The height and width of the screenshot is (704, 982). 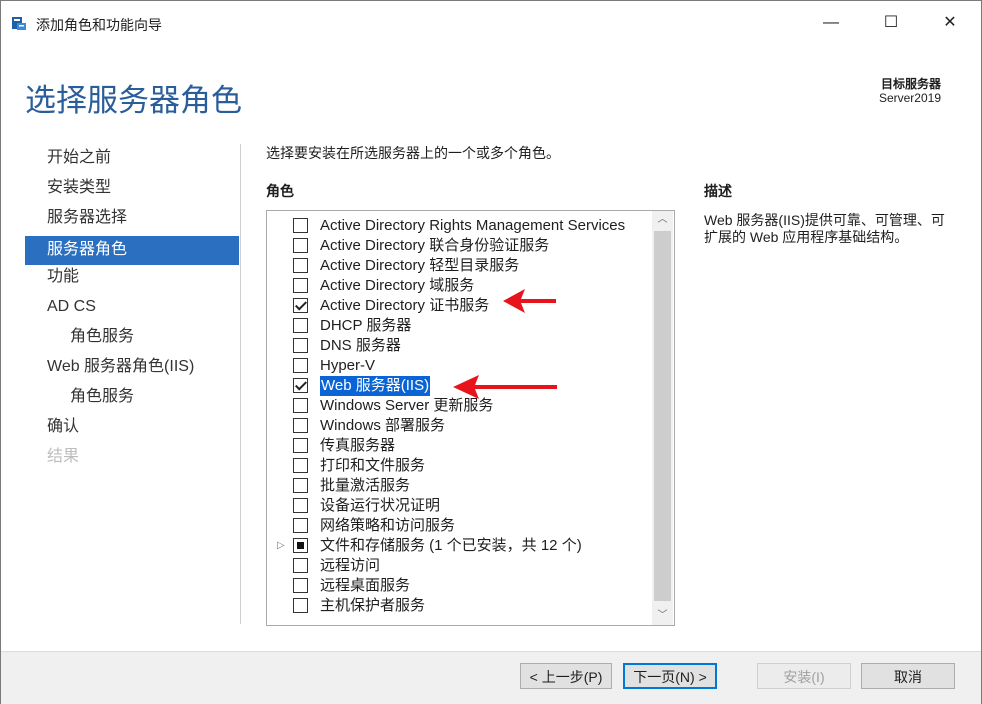 I want to click on role-row-ad-fs: Active Directory 联合身份验证服务, so click(x=459, y=246).